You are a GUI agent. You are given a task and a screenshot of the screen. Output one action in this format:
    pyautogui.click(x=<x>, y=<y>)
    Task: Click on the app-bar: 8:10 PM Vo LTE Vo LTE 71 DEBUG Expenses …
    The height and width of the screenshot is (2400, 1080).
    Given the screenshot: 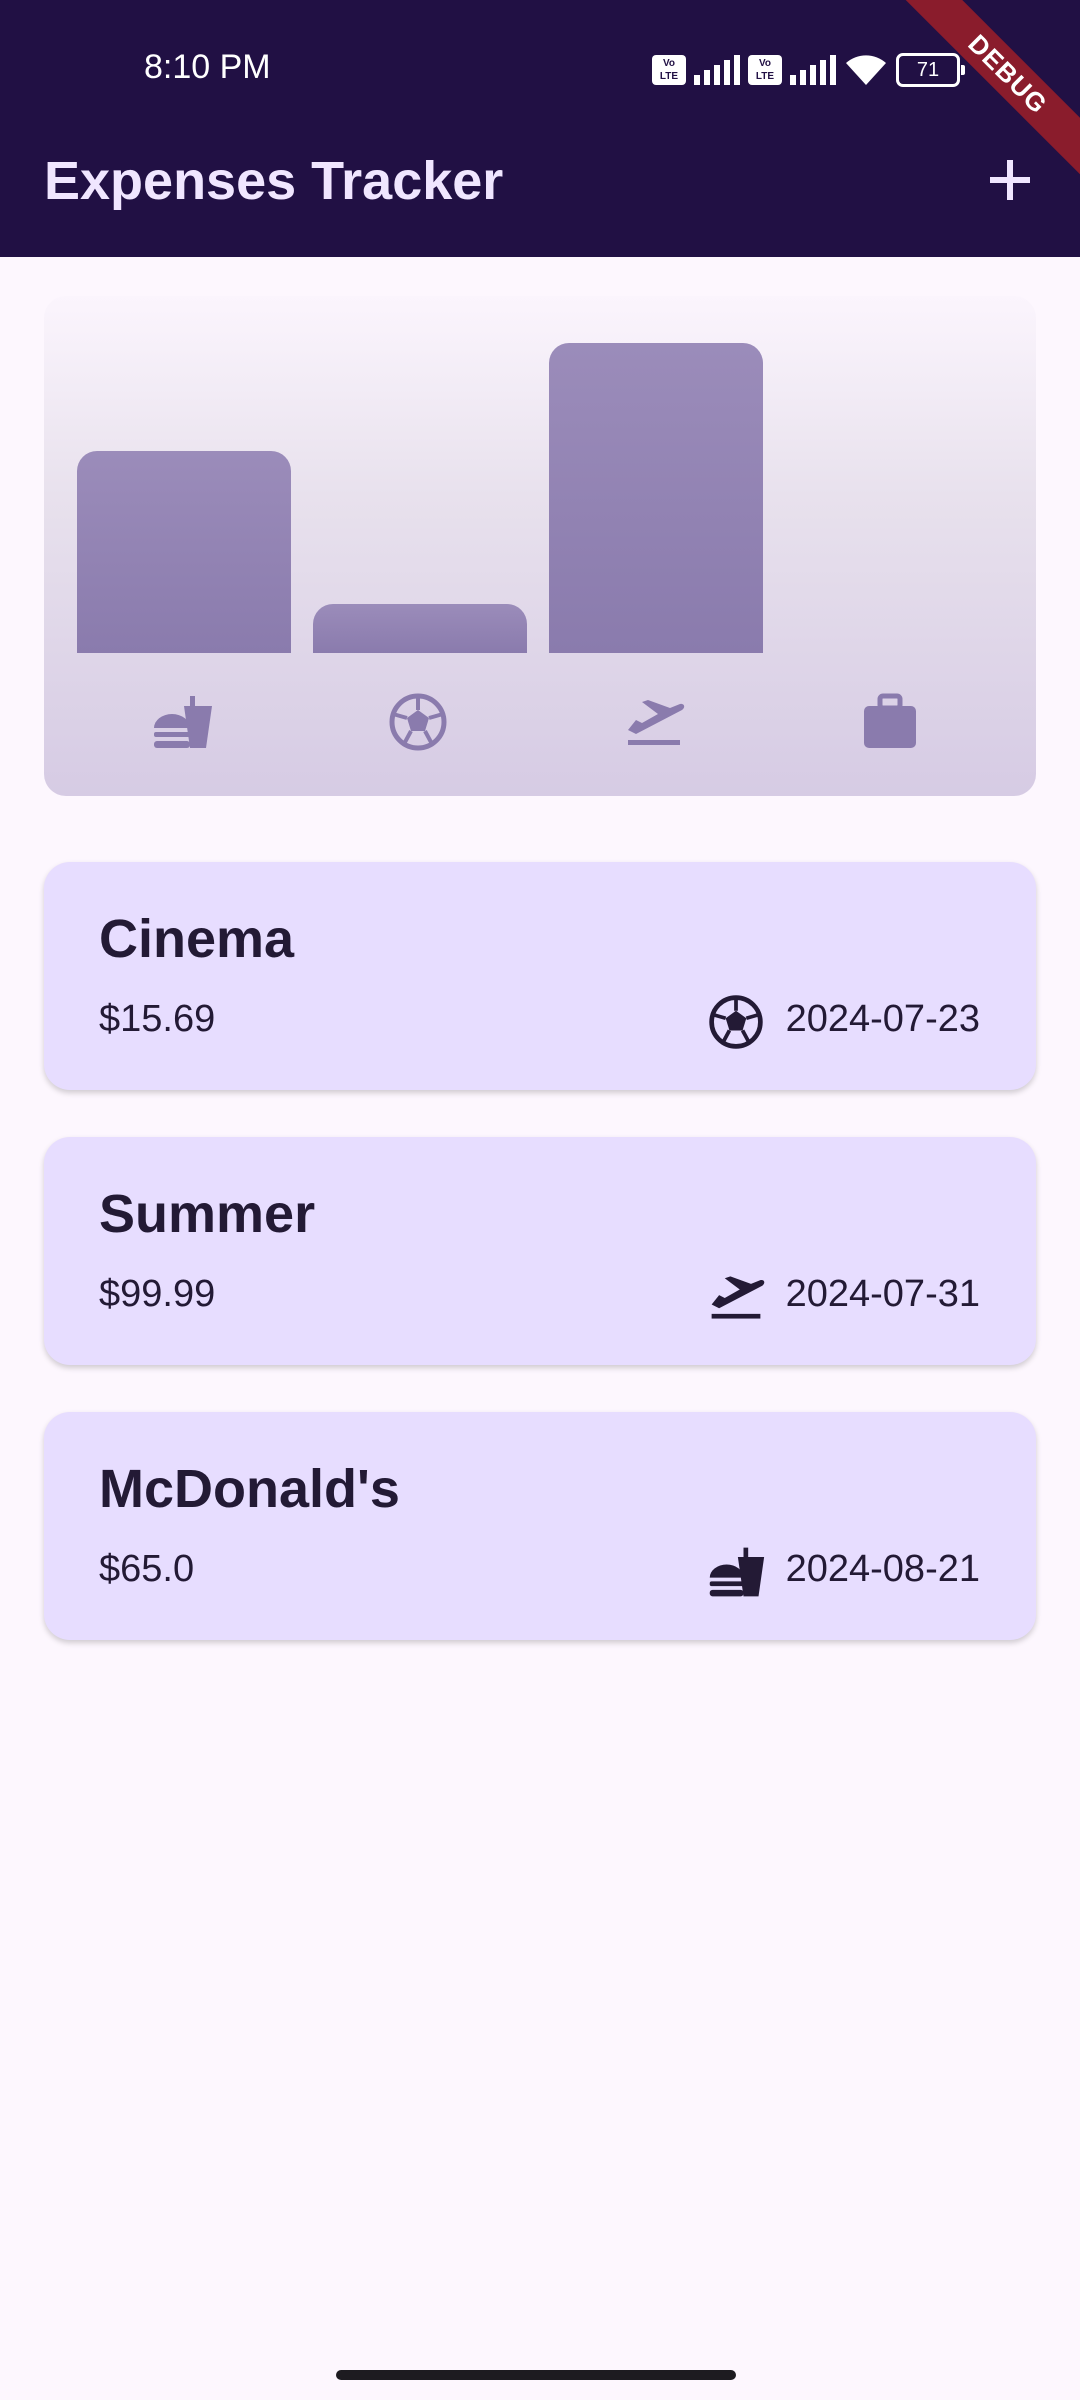 What is the action you would take?
    pyautogui.click(x=540, y=128)
    